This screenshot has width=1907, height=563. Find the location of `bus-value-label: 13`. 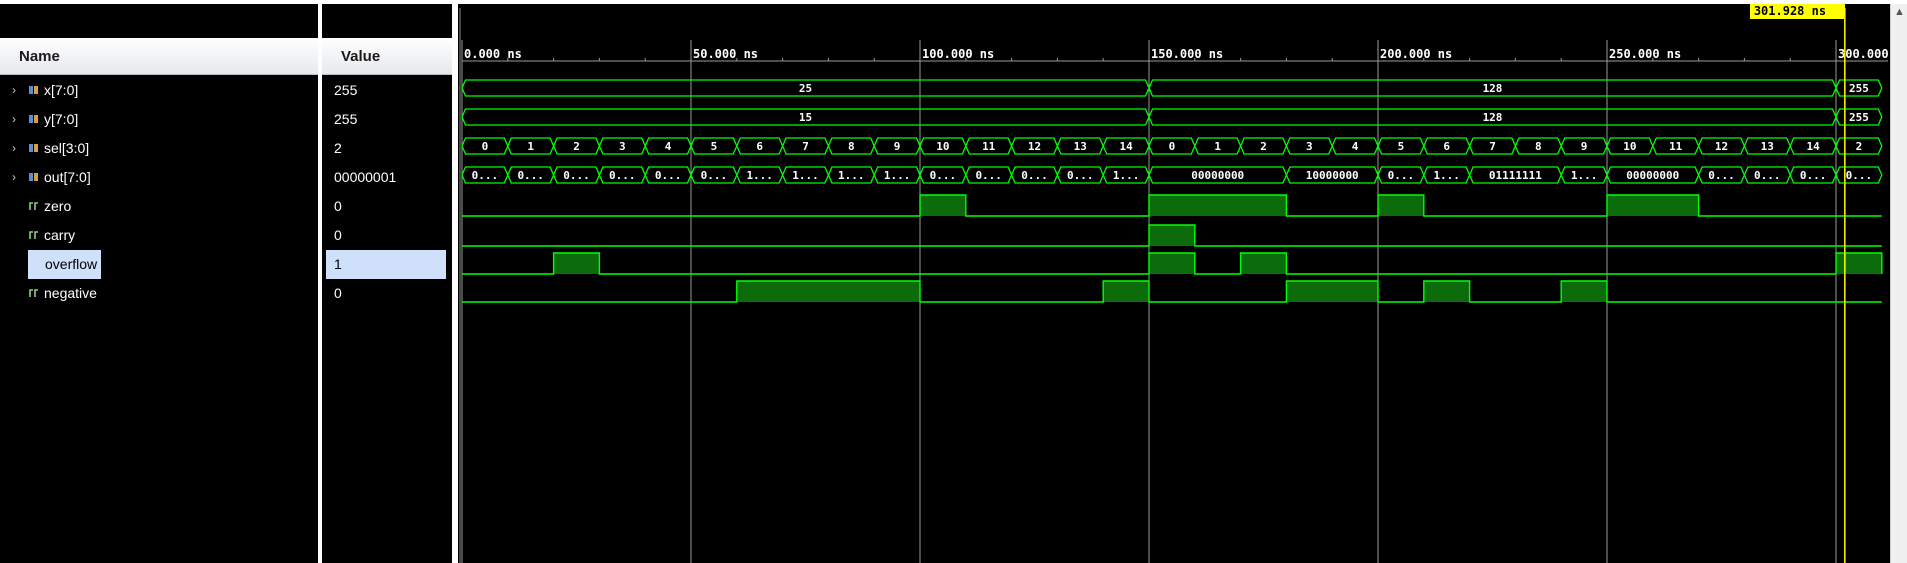

bus-value-label: 13 is located at coordinates (1080, 146).